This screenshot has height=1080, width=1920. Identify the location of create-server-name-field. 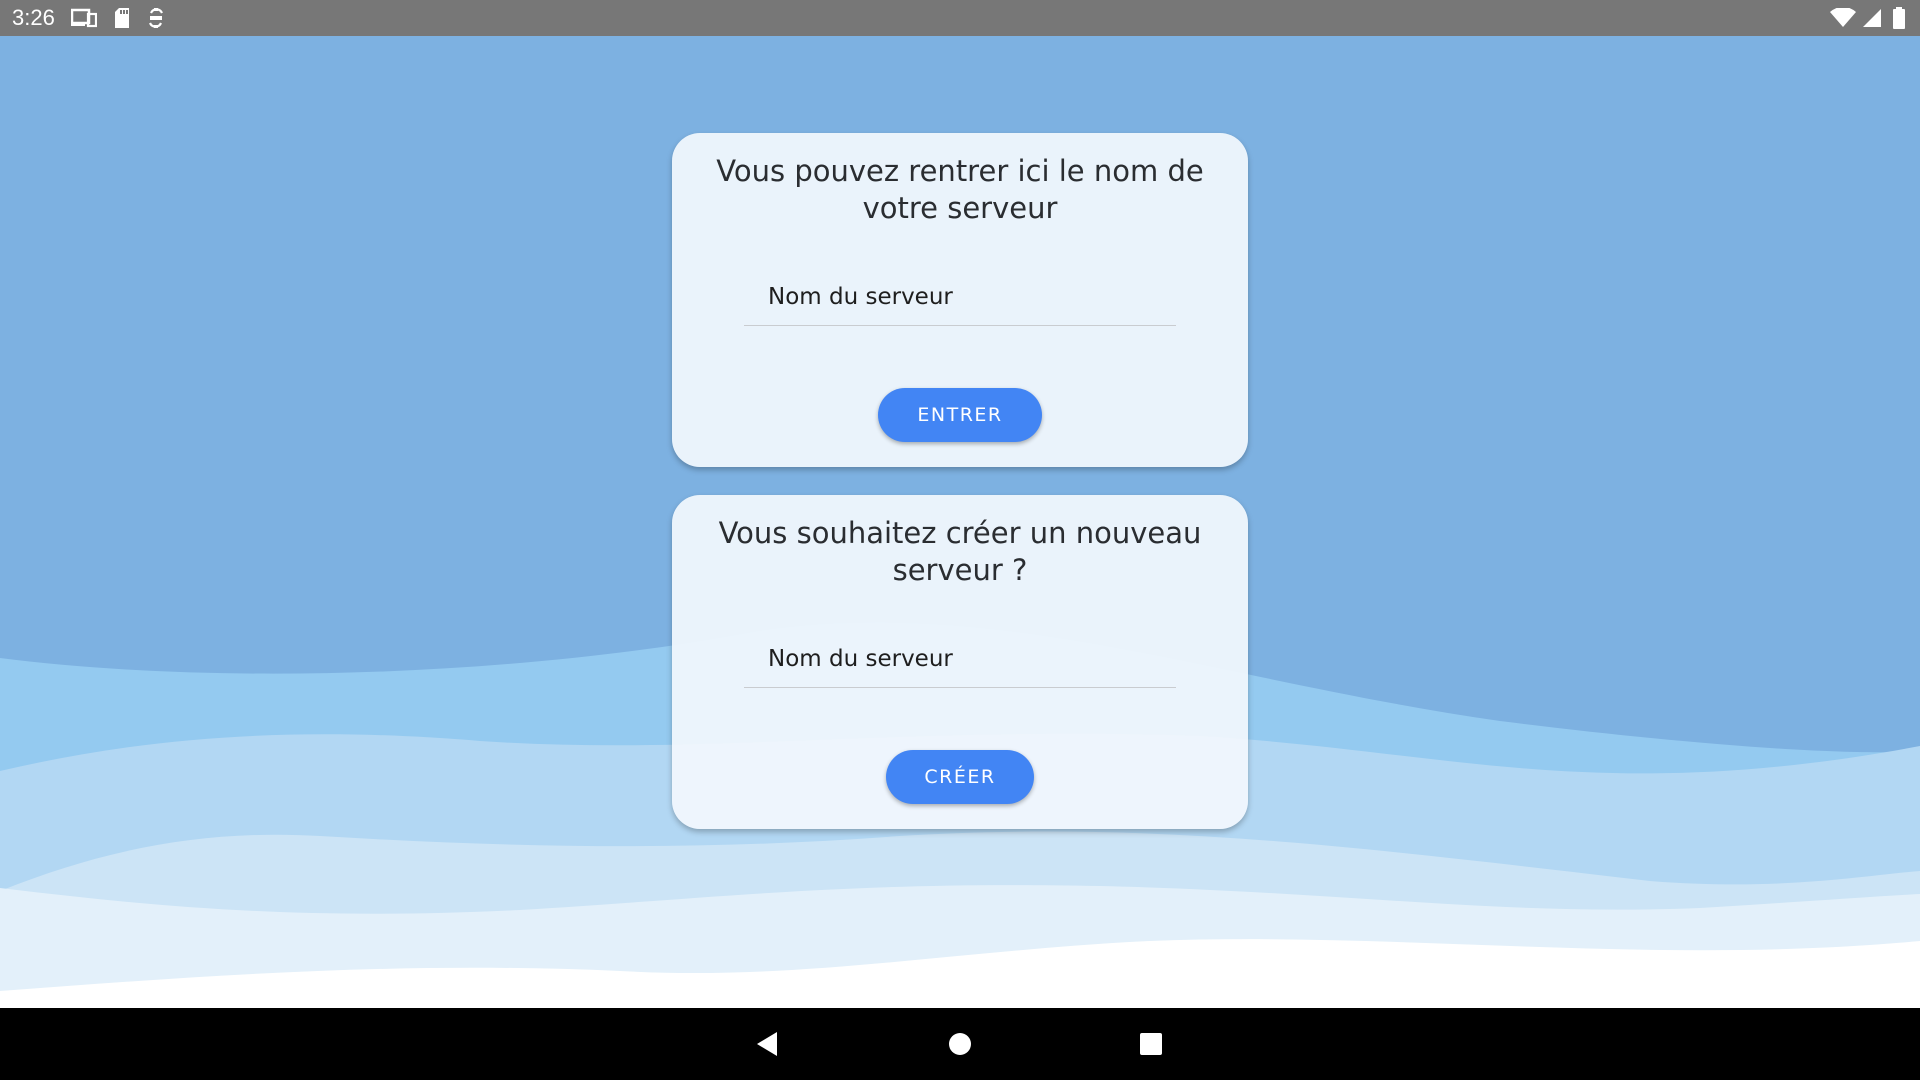
(960, 661).